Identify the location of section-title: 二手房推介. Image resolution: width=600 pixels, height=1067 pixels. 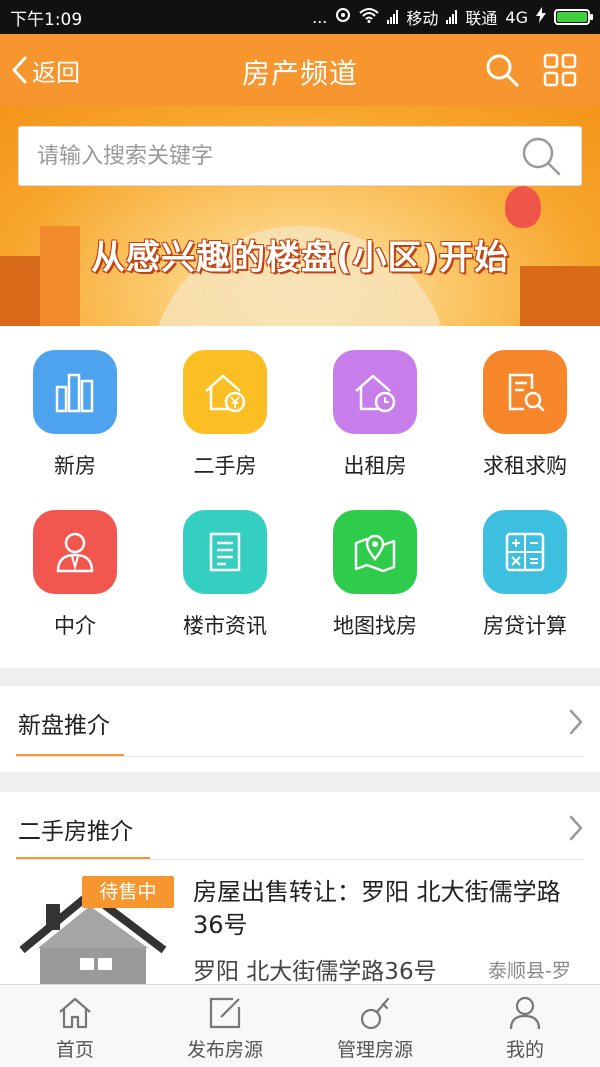
(75, 832).